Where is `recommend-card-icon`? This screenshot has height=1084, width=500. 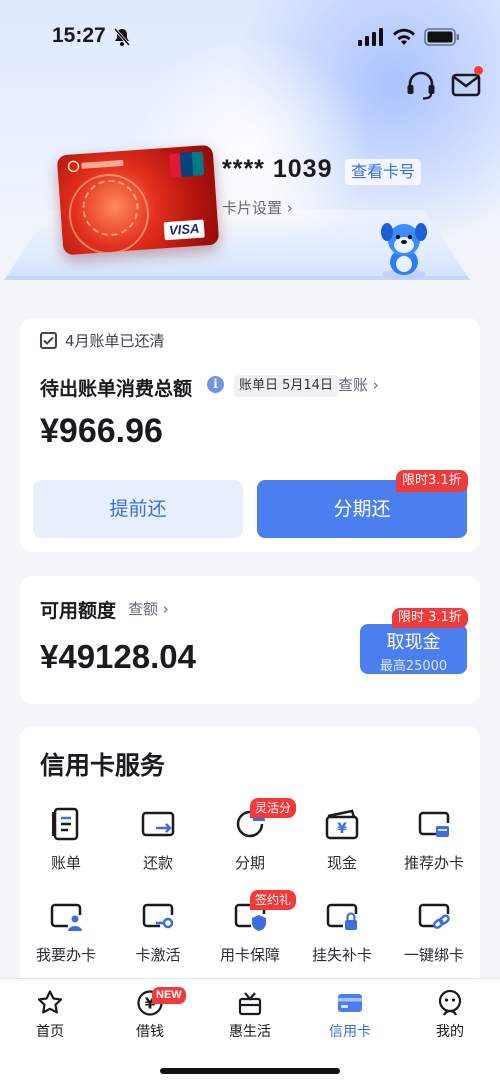
recommend-card-icon is located at coordinates (434, 824).